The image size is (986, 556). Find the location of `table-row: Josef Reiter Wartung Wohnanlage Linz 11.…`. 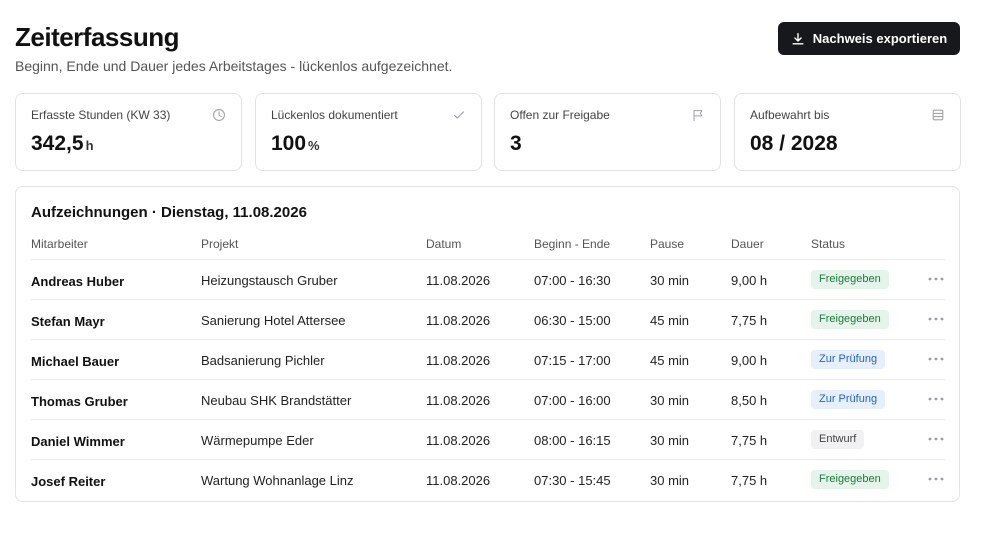

table-row: Josef Reiter Wartung Wohnanlage Linz 11.… is located at coordinates (488, 479).